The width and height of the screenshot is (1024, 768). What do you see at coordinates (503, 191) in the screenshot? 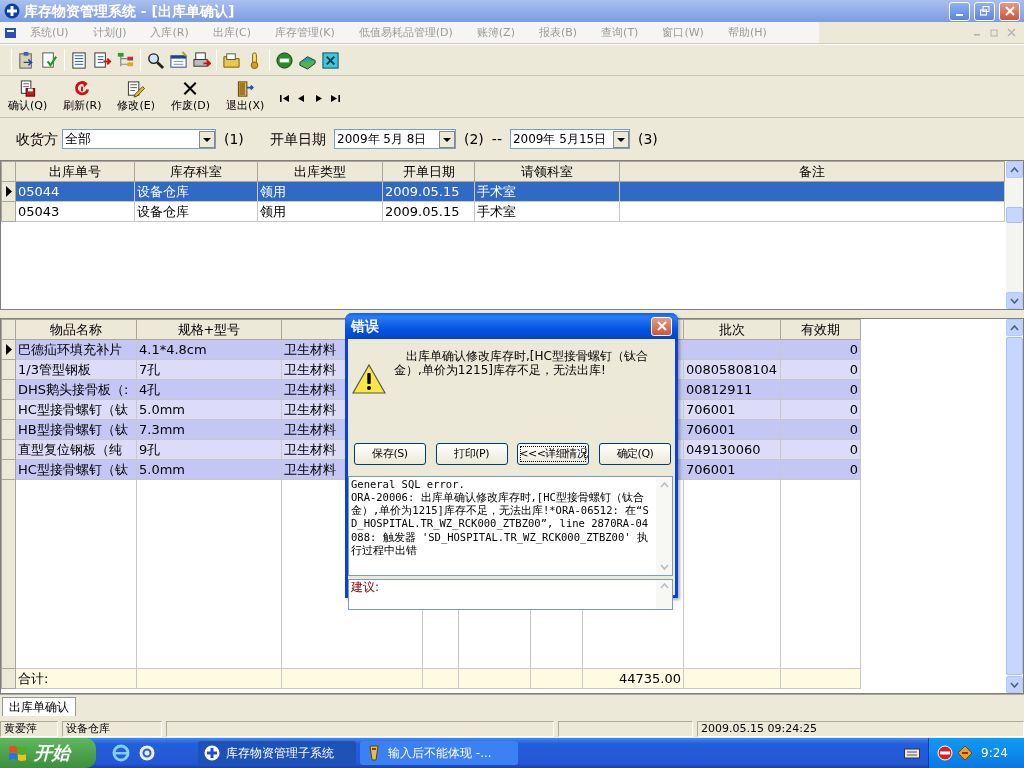
I see `table-row: 05044 设备仓库 领用 2009.05.15 手术室` at bounding box center [503, 191].